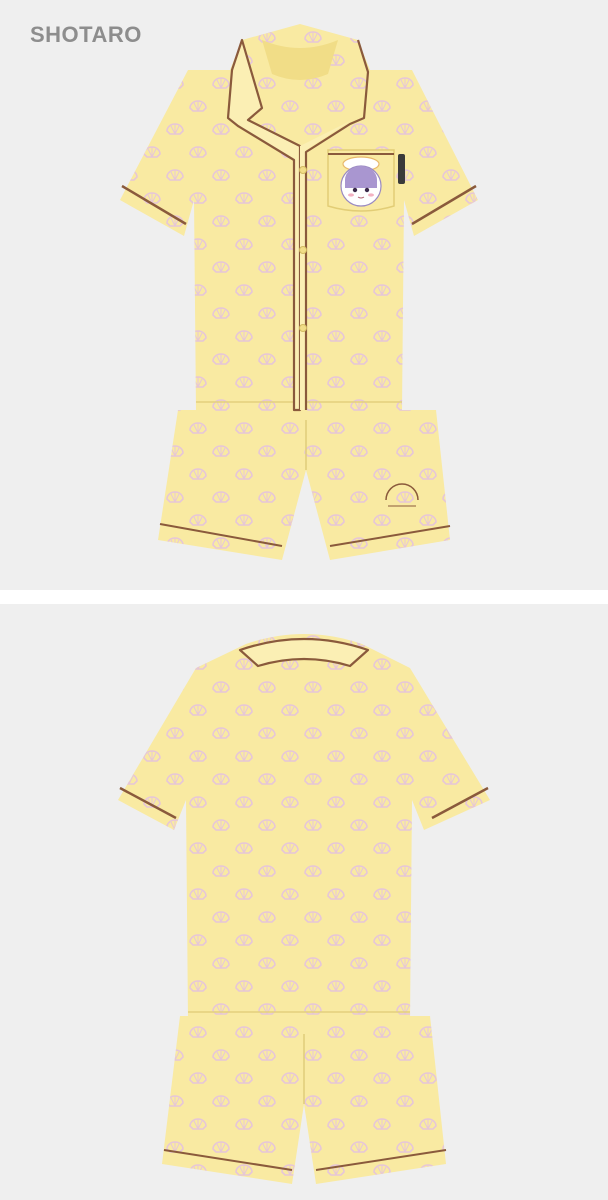 This screenshot has height=1200, width=608. I want to click on character-patch, so click(361, 181).